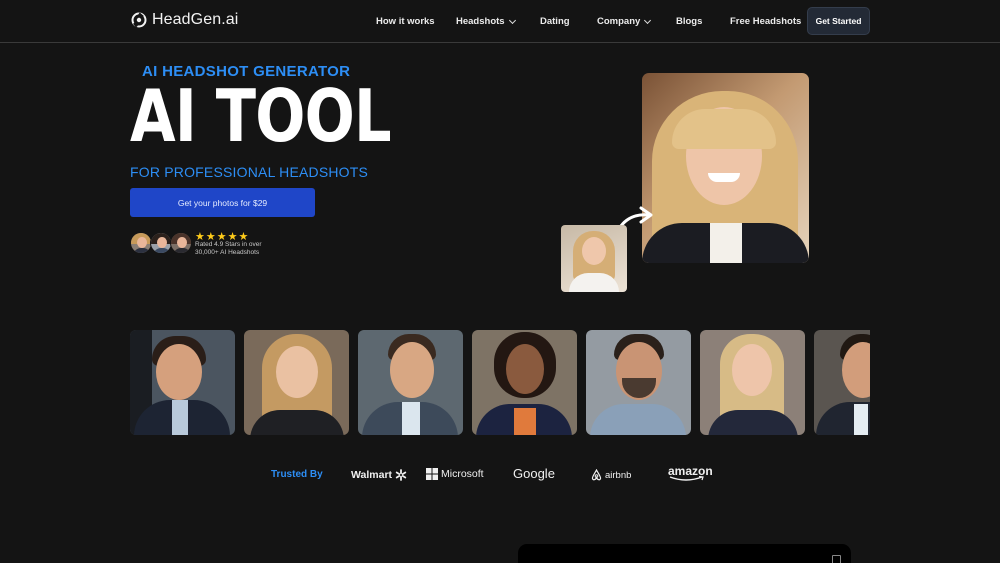  I want to click on logo-text: HeadGen.ai, so click(195, 19).